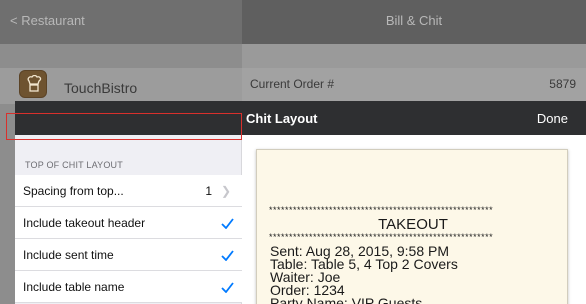  I want to click on modal-nav-bar: Chit Layout Done, so click(300, 118).